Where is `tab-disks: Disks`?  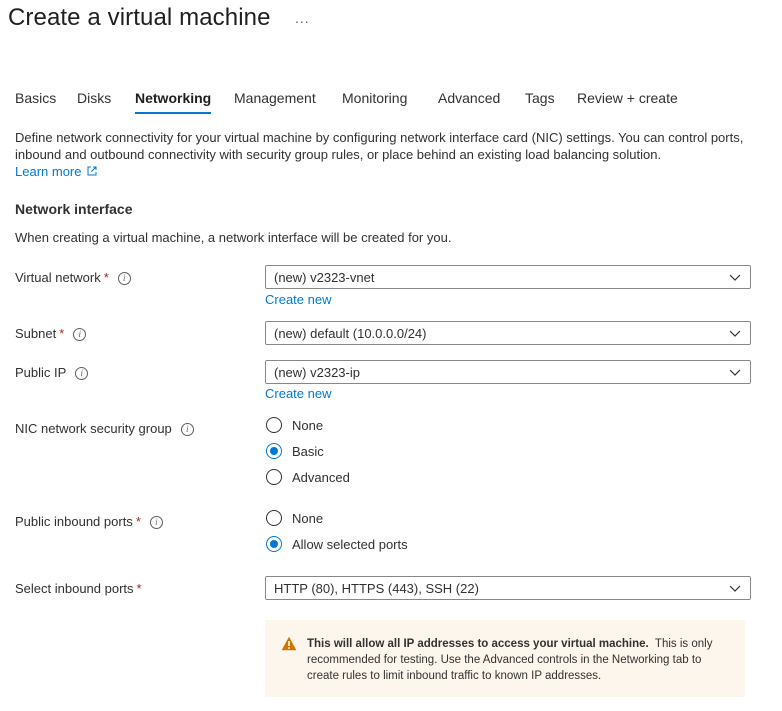
tab-disks: Disks is located at coordinates (94, 98).